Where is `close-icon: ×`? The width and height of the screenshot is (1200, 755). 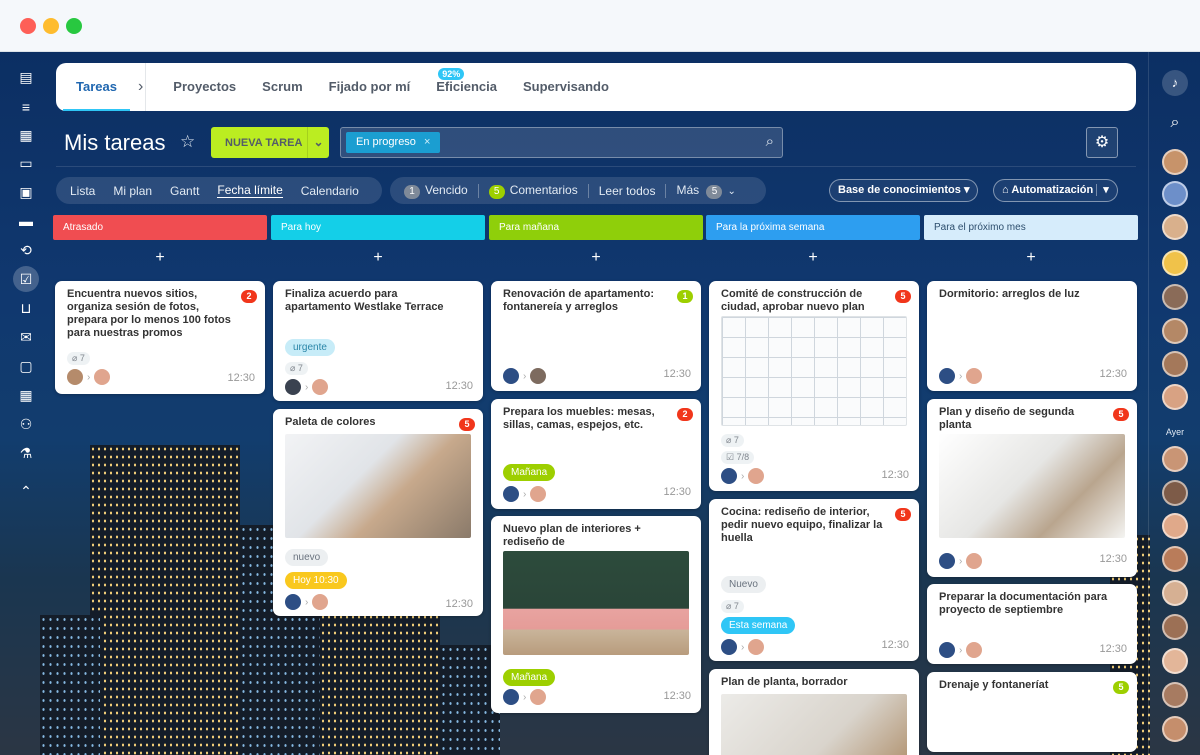
close-icon: × is located at coordinates (427, 142).